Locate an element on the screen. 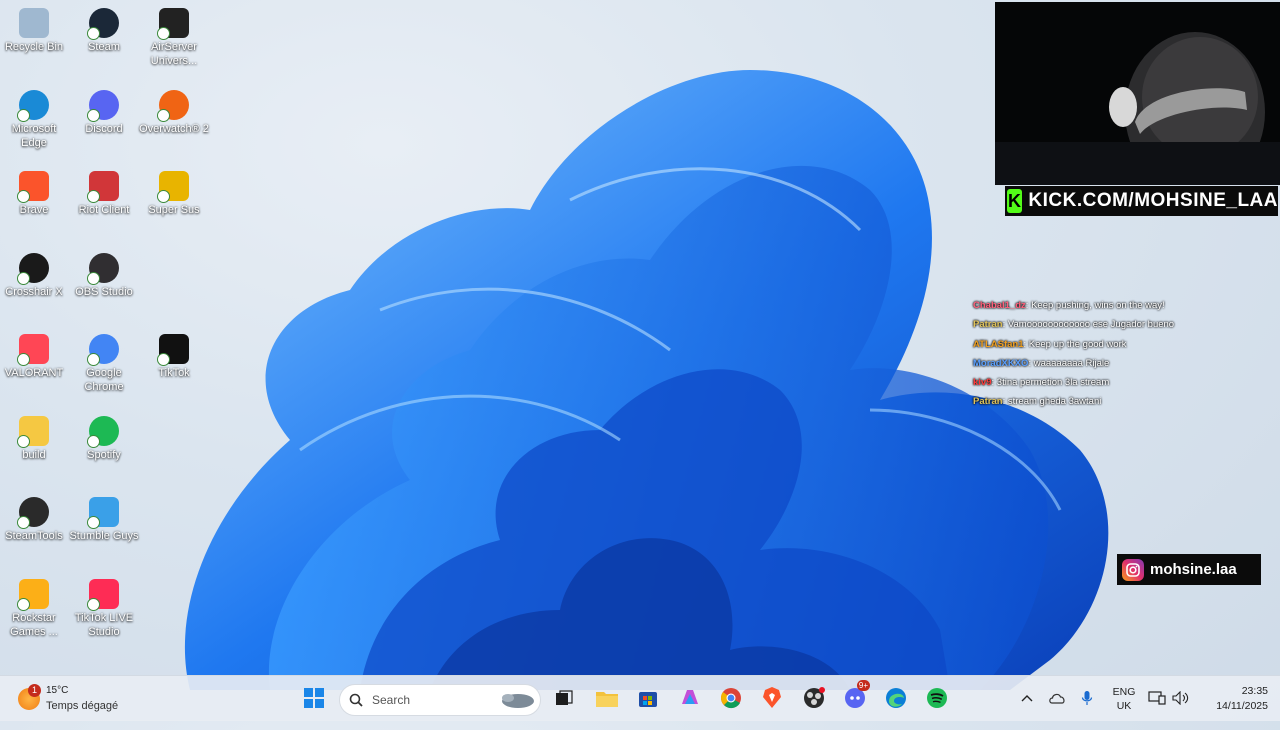  desktop-icon-discord: Discord is located at coordinates (104, 111).